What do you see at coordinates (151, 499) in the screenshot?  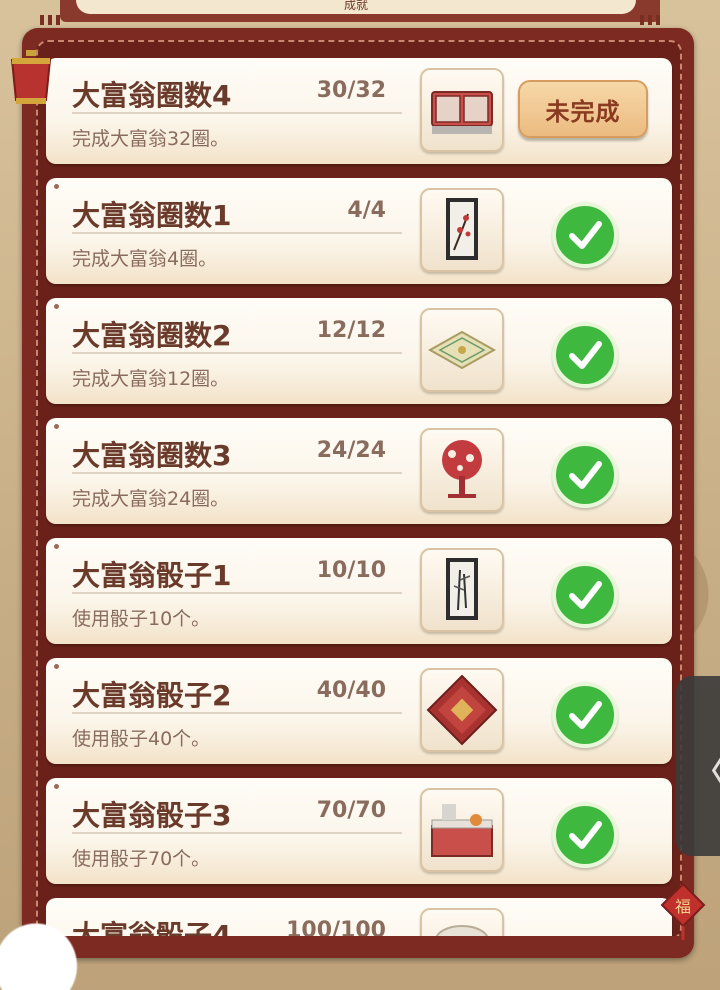 I see `achievement-desc: 完成大富翁24圈。` at bounding box center [151, 499].